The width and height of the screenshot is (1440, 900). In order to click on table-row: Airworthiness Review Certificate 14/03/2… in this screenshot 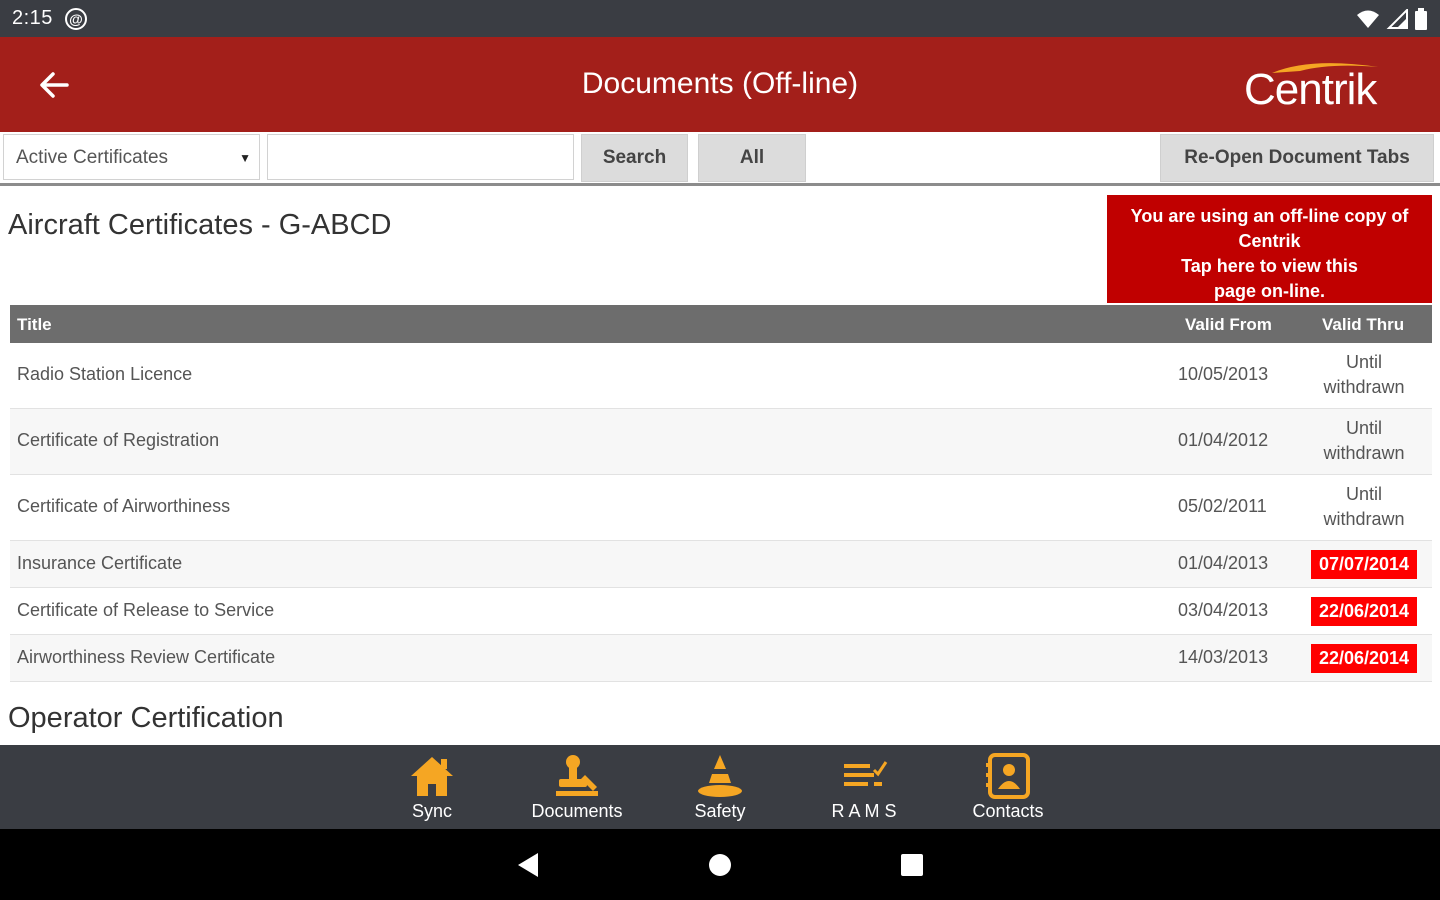, I will do `click(721, 658)`.